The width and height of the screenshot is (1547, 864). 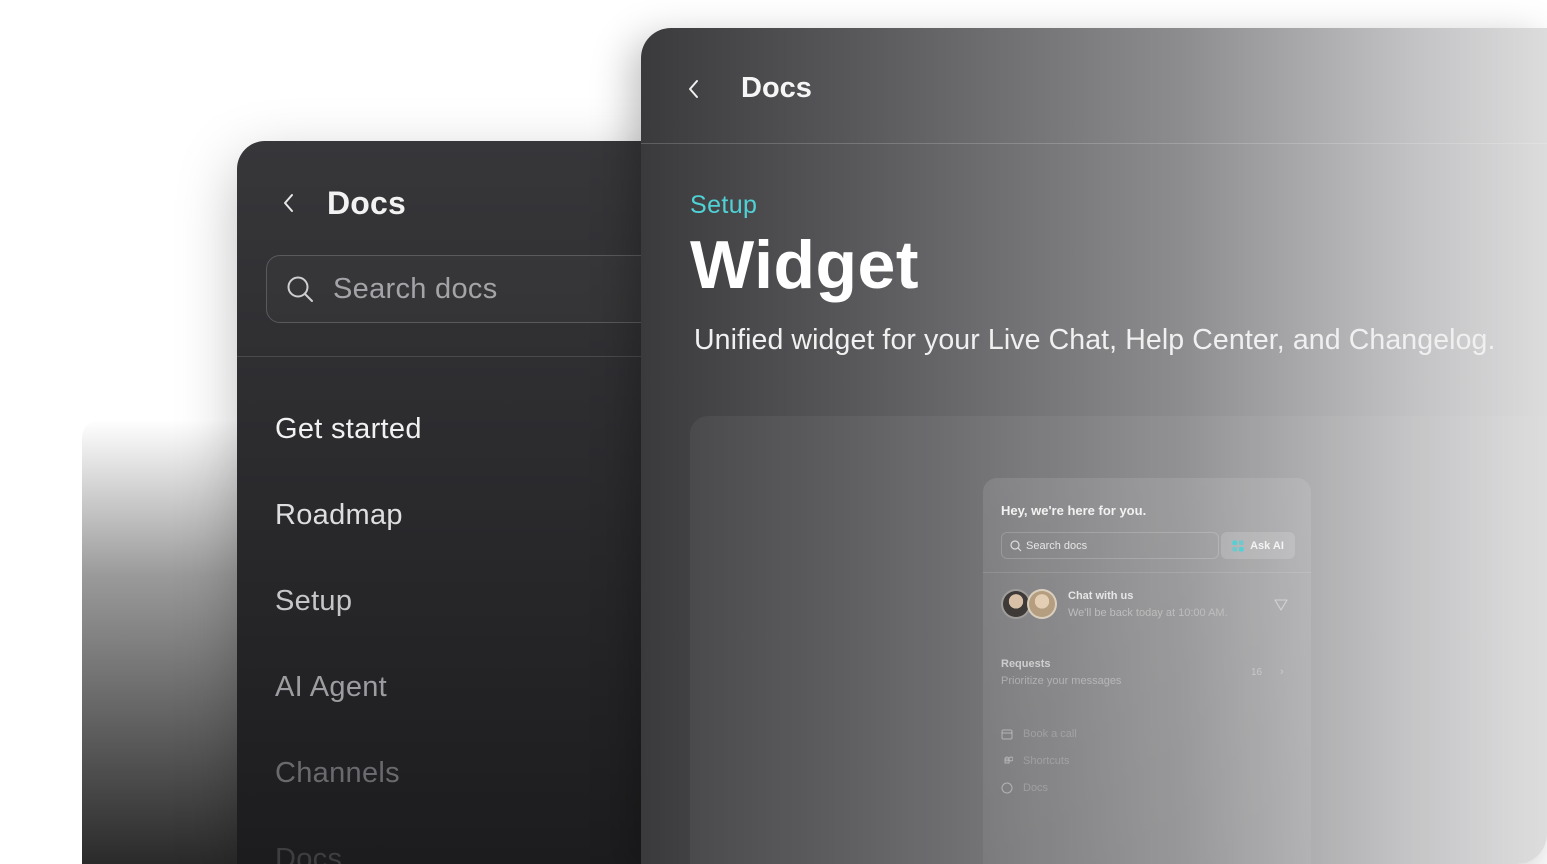 What do you see at coordinates (1282, 672) in the screenshot?
I see `chevron-right-icon: ›` at bounding box center [1282, 672].